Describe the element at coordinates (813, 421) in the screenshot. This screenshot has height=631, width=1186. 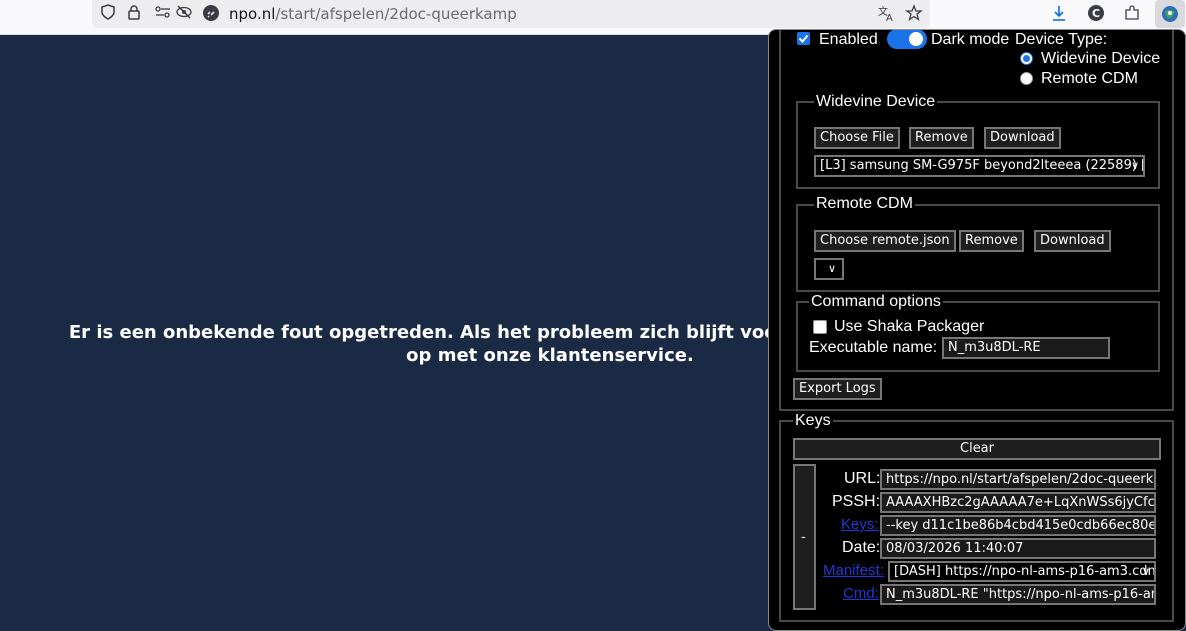
I see `keys-legend: Keys` at that location.